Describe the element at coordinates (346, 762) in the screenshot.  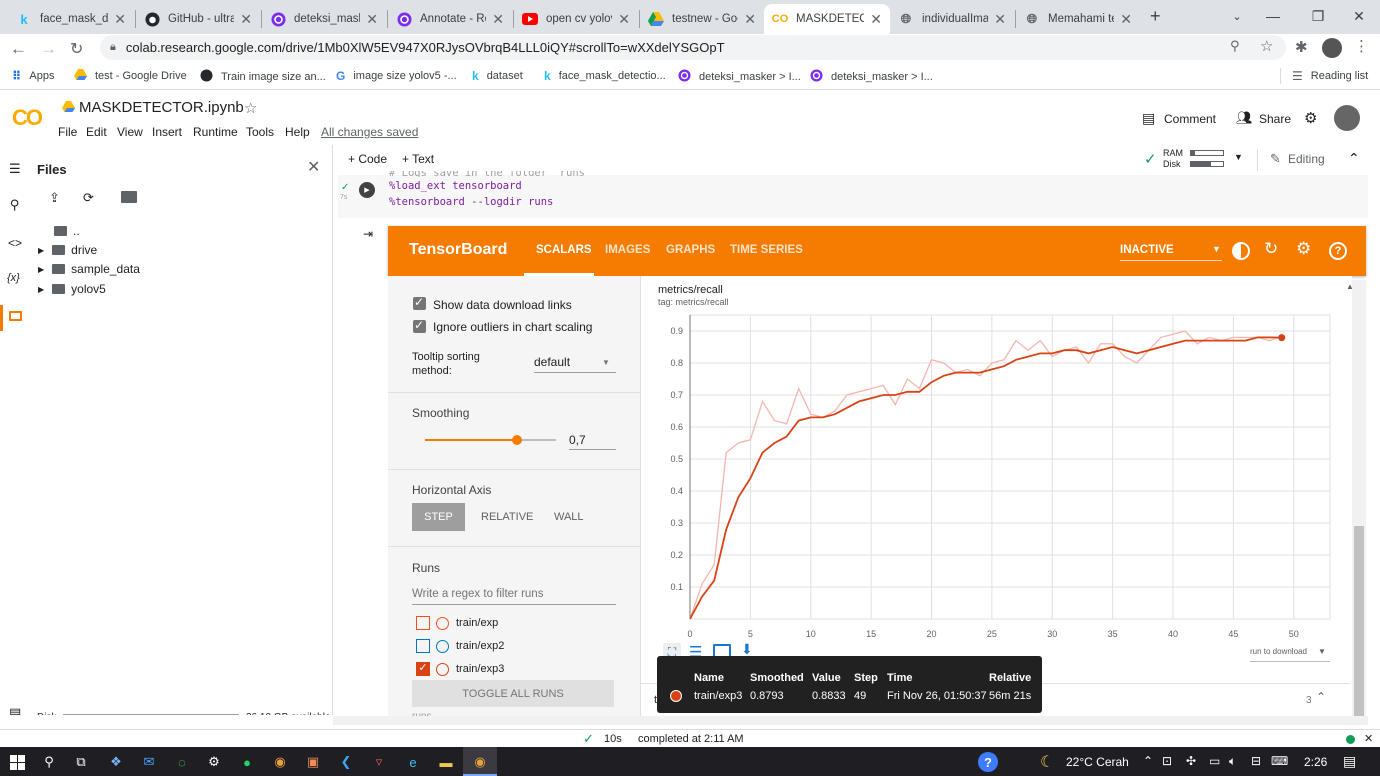
I see `vscode-icon: ❮` at that location.